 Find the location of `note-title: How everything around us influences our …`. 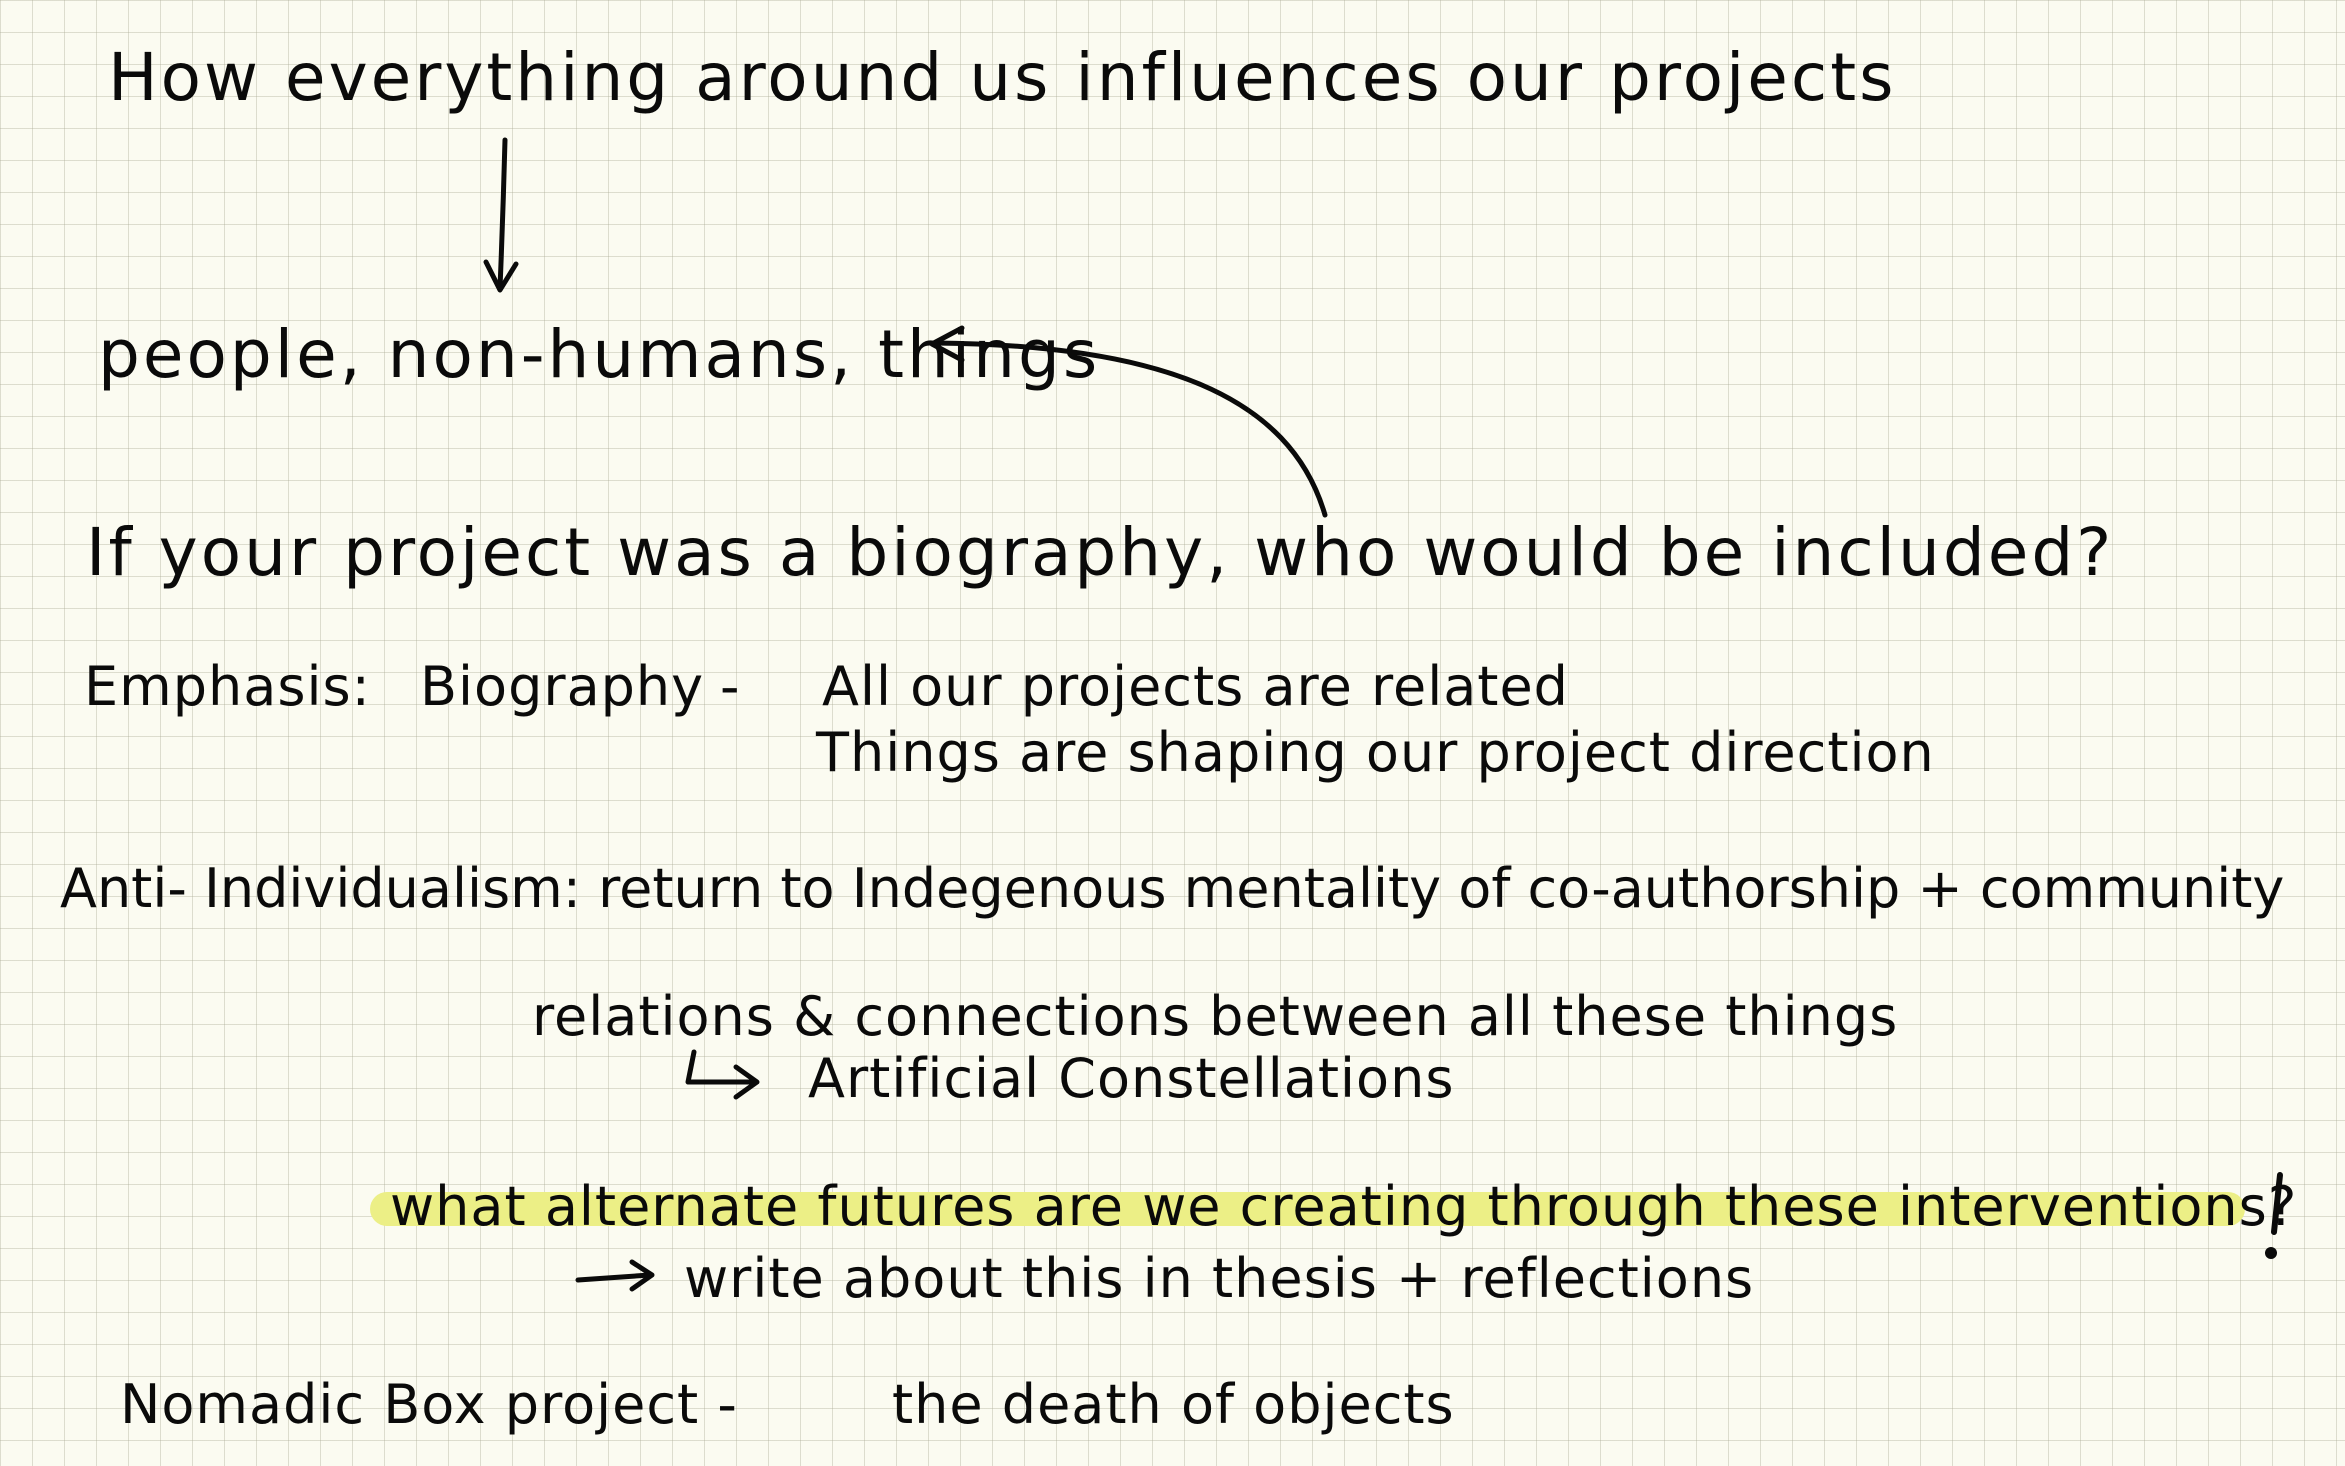

note-title: How everything around us influences our … is located at coordinates (1002, 77).